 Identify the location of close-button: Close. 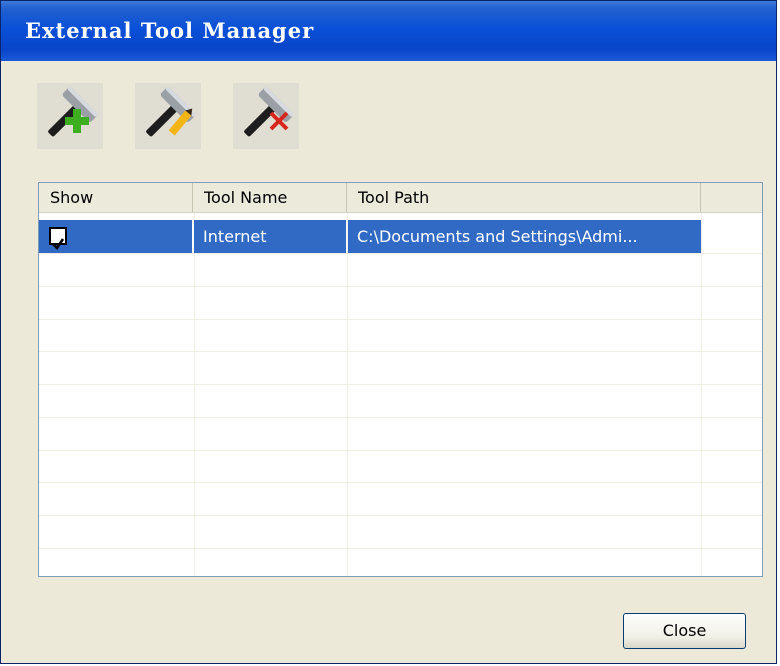
(684, 631).